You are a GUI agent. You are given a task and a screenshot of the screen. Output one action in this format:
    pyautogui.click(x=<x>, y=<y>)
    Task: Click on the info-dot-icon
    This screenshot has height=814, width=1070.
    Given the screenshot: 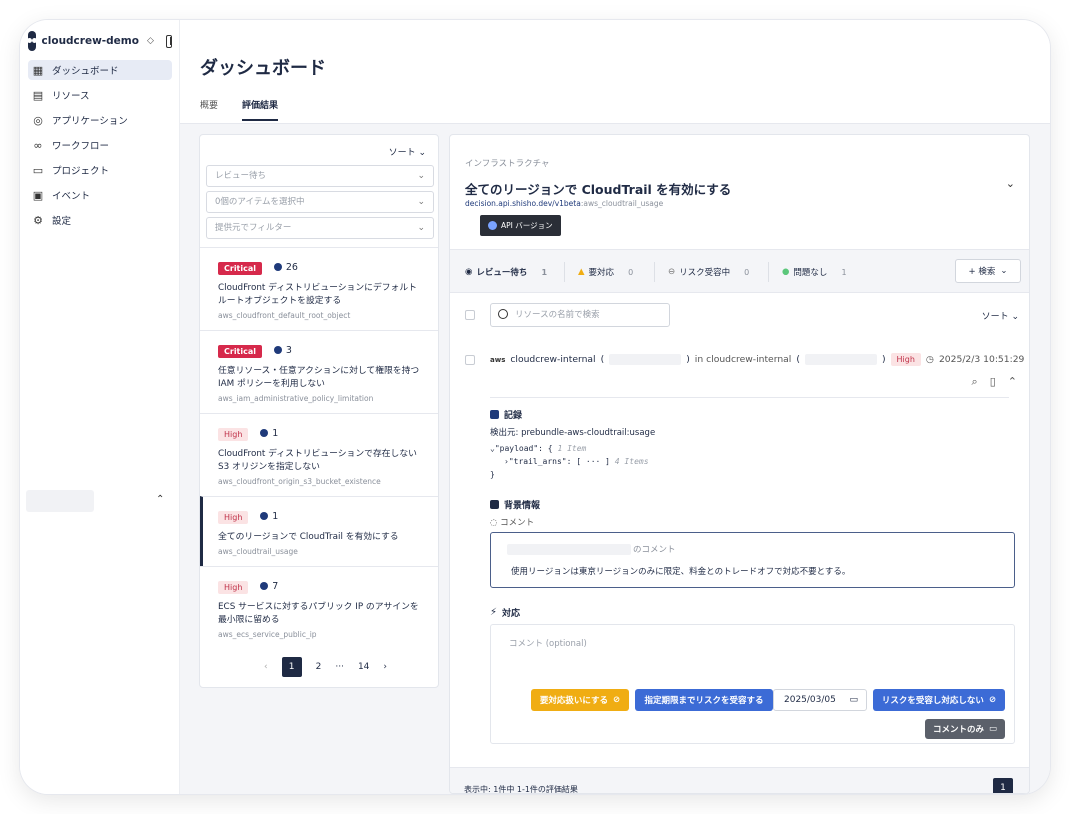 What is the action you would take?
    pyautogui.click(x=264, y=586)
    